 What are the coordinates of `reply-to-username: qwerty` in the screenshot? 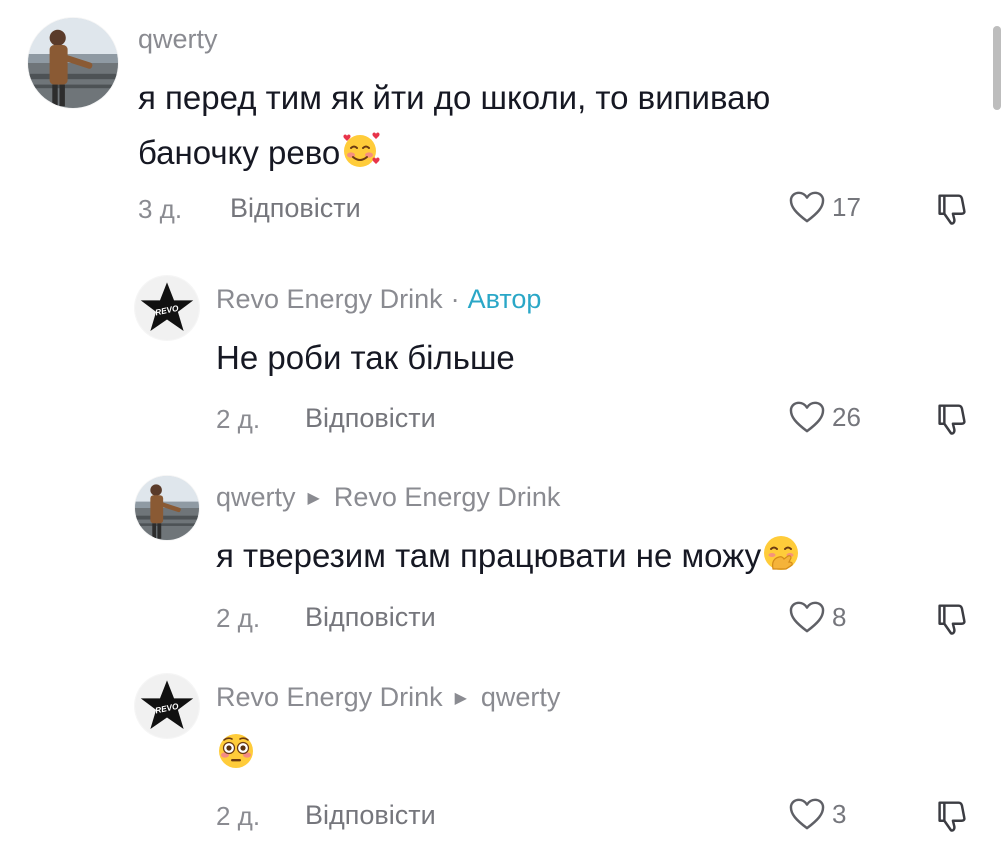 It's located at (521, 697).